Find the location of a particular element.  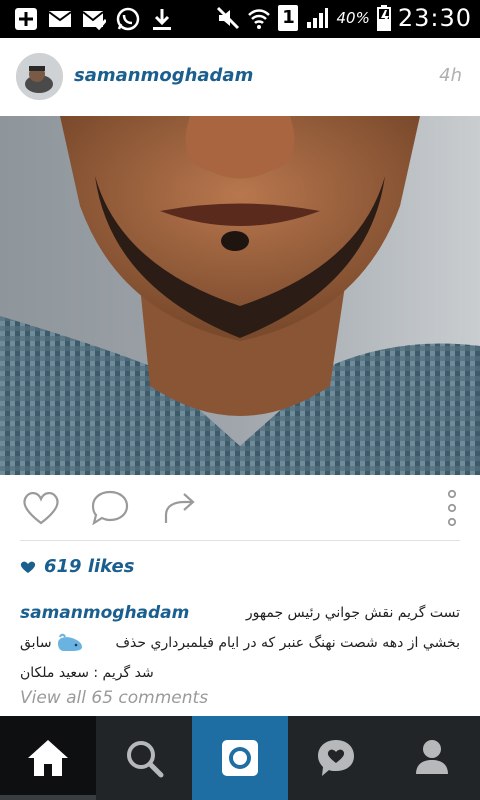

clock: 23:30 is located at coordinates (434, 18).